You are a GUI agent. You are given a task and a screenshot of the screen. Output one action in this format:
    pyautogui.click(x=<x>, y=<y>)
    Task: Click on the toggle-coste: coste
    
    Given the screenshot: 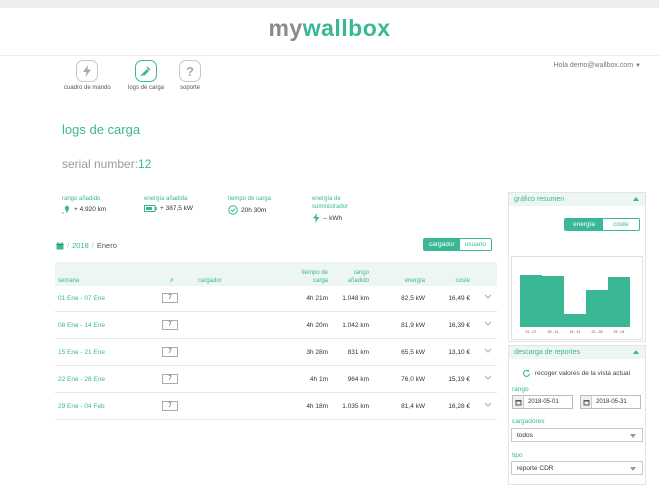 What is the action you would take?
    pyautogui.click(x=621, y=224)
    